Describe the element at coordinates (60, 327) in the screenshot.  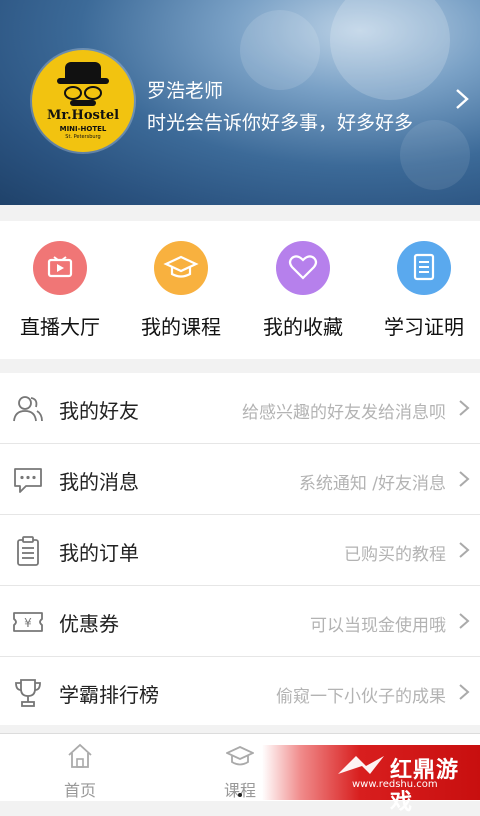
I see `quick-item-label: 直播大厅` at that location.